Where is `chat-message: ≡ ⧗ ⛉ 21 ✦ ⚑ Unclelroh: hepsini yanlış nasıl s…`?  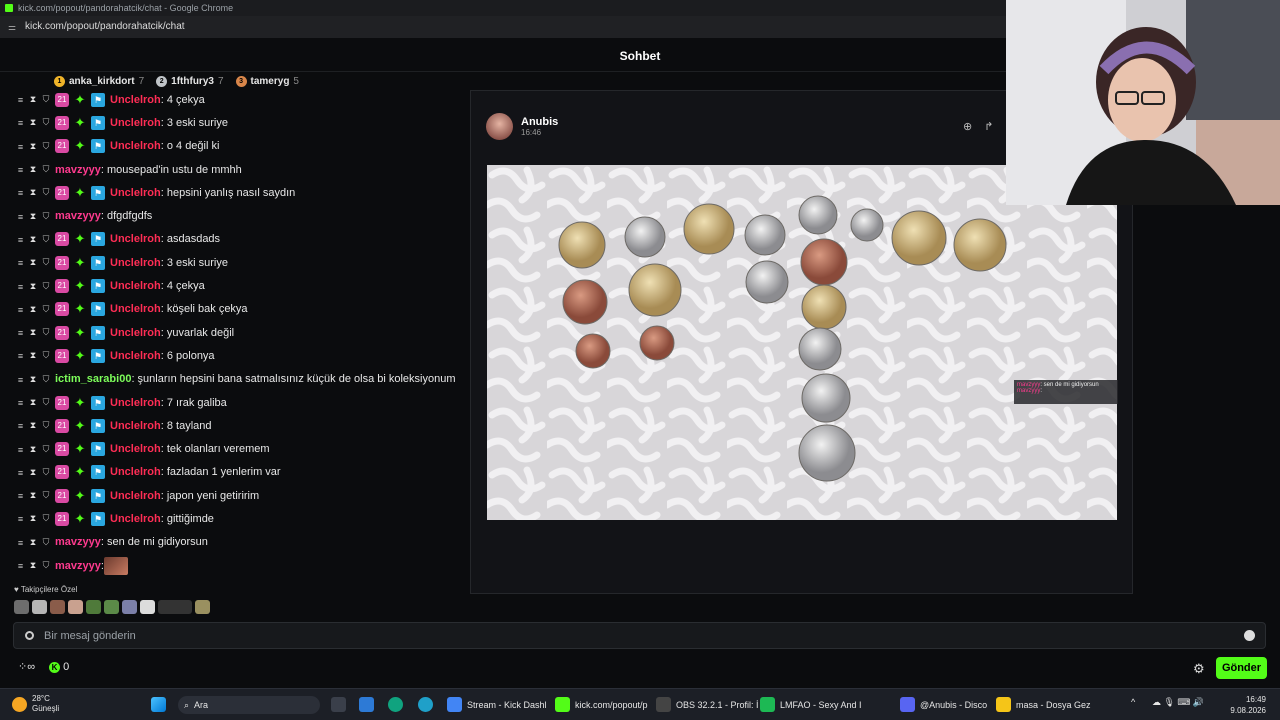 chat-message: ≡ ⧗ ⛉ 21 ✦ ⚑ Unclelroh: hepsini yanlış nasıl s… is located at coordinates (237, 192).